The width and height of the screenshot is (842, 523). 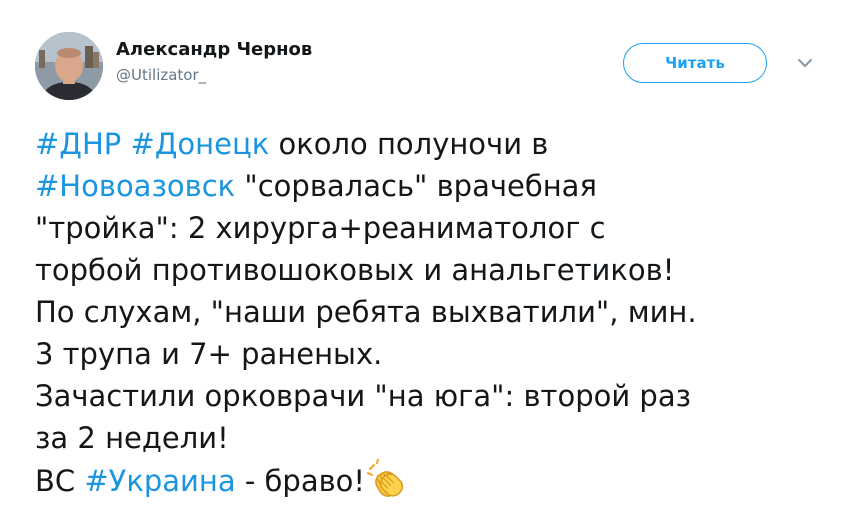 I want to click on chevron-down-icon, so click(x=805, y=63).